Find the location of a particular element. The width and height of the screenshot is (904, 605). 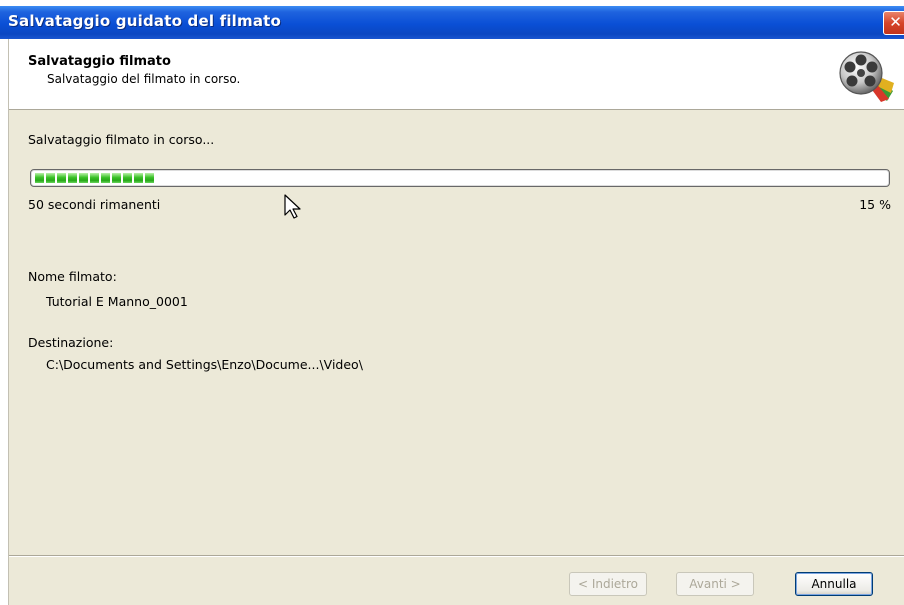

mouse-pointer-icon is located at coordinates (292, 206).